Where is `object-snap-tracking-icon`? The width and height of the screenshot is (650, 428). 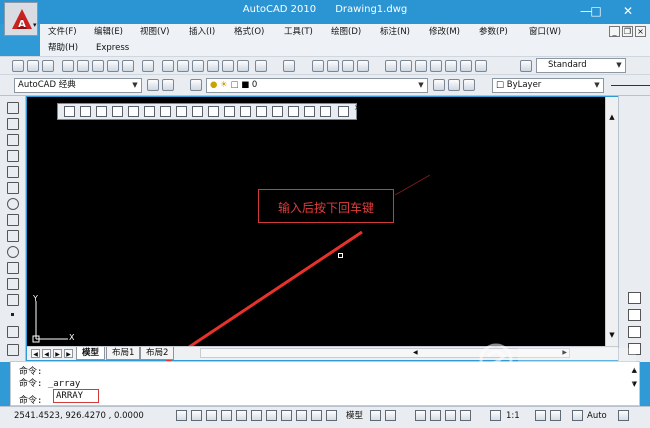
object-snap-tracking-icon is located at coordinates (256, 415).